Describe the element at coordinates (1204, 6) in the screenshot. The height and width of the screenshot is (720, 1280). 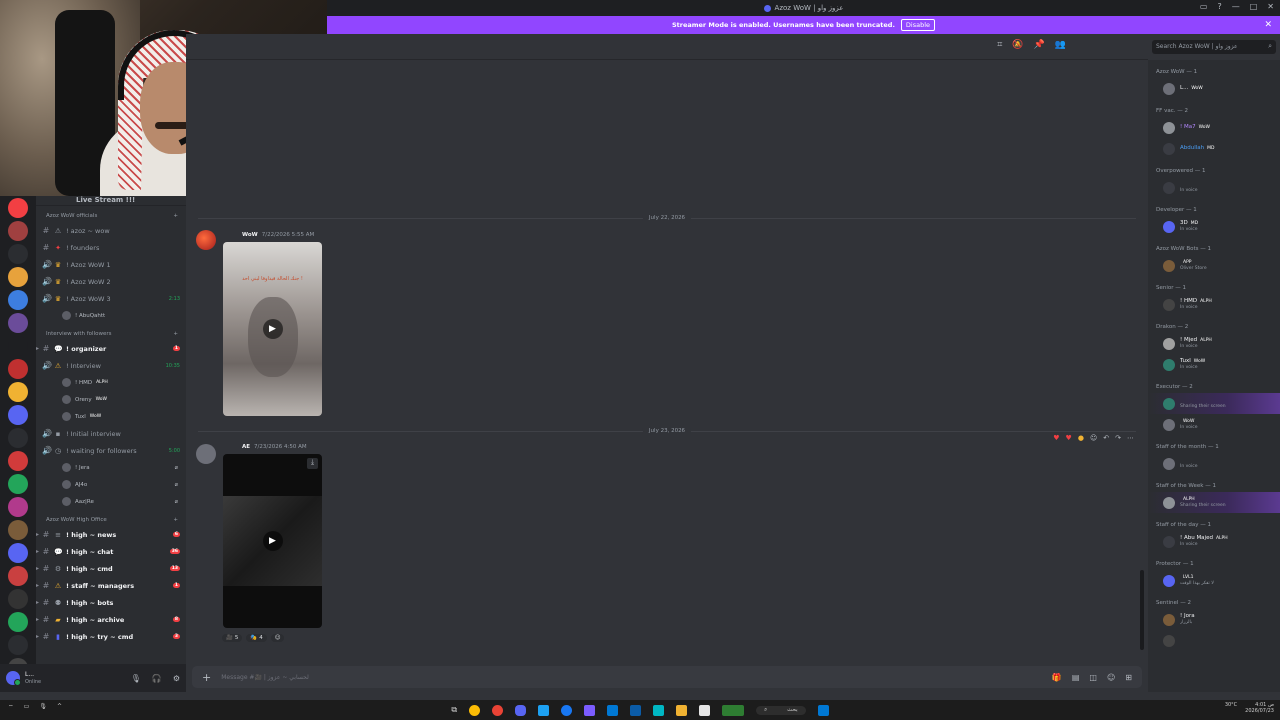
I see `inbox-icon: ▭` at that location.